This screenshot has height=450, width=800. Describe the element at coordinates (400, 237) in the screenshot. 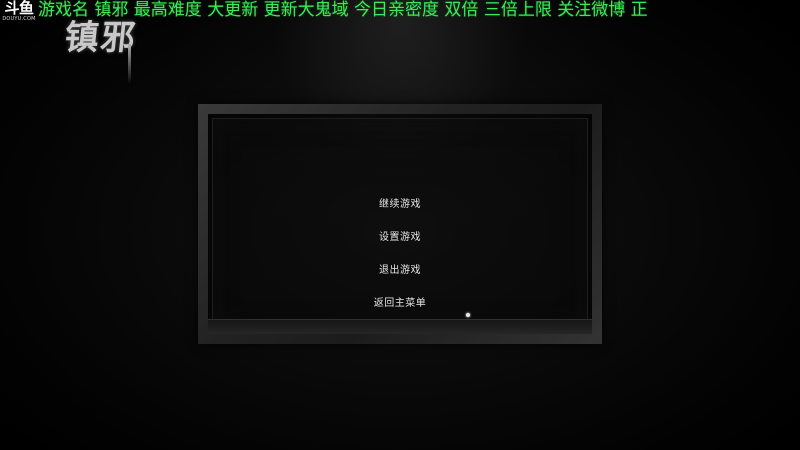

I see `game-settings-button: 设置游戏` at that location.